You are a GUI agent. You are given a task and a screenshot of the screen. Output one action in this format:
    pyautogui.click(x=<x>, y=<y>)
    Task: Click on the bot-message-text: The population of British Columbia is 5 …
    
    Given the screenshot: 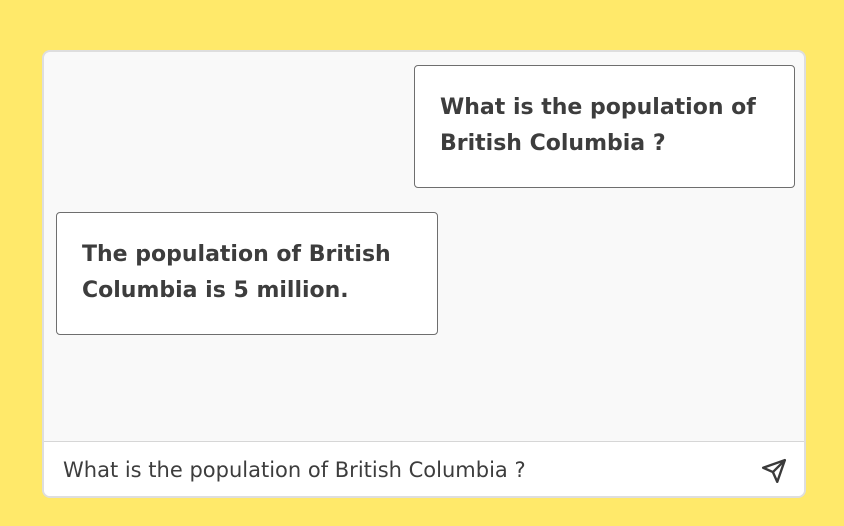 What is the action you would take?
    pyautogui.click(x=236, y=272)
    